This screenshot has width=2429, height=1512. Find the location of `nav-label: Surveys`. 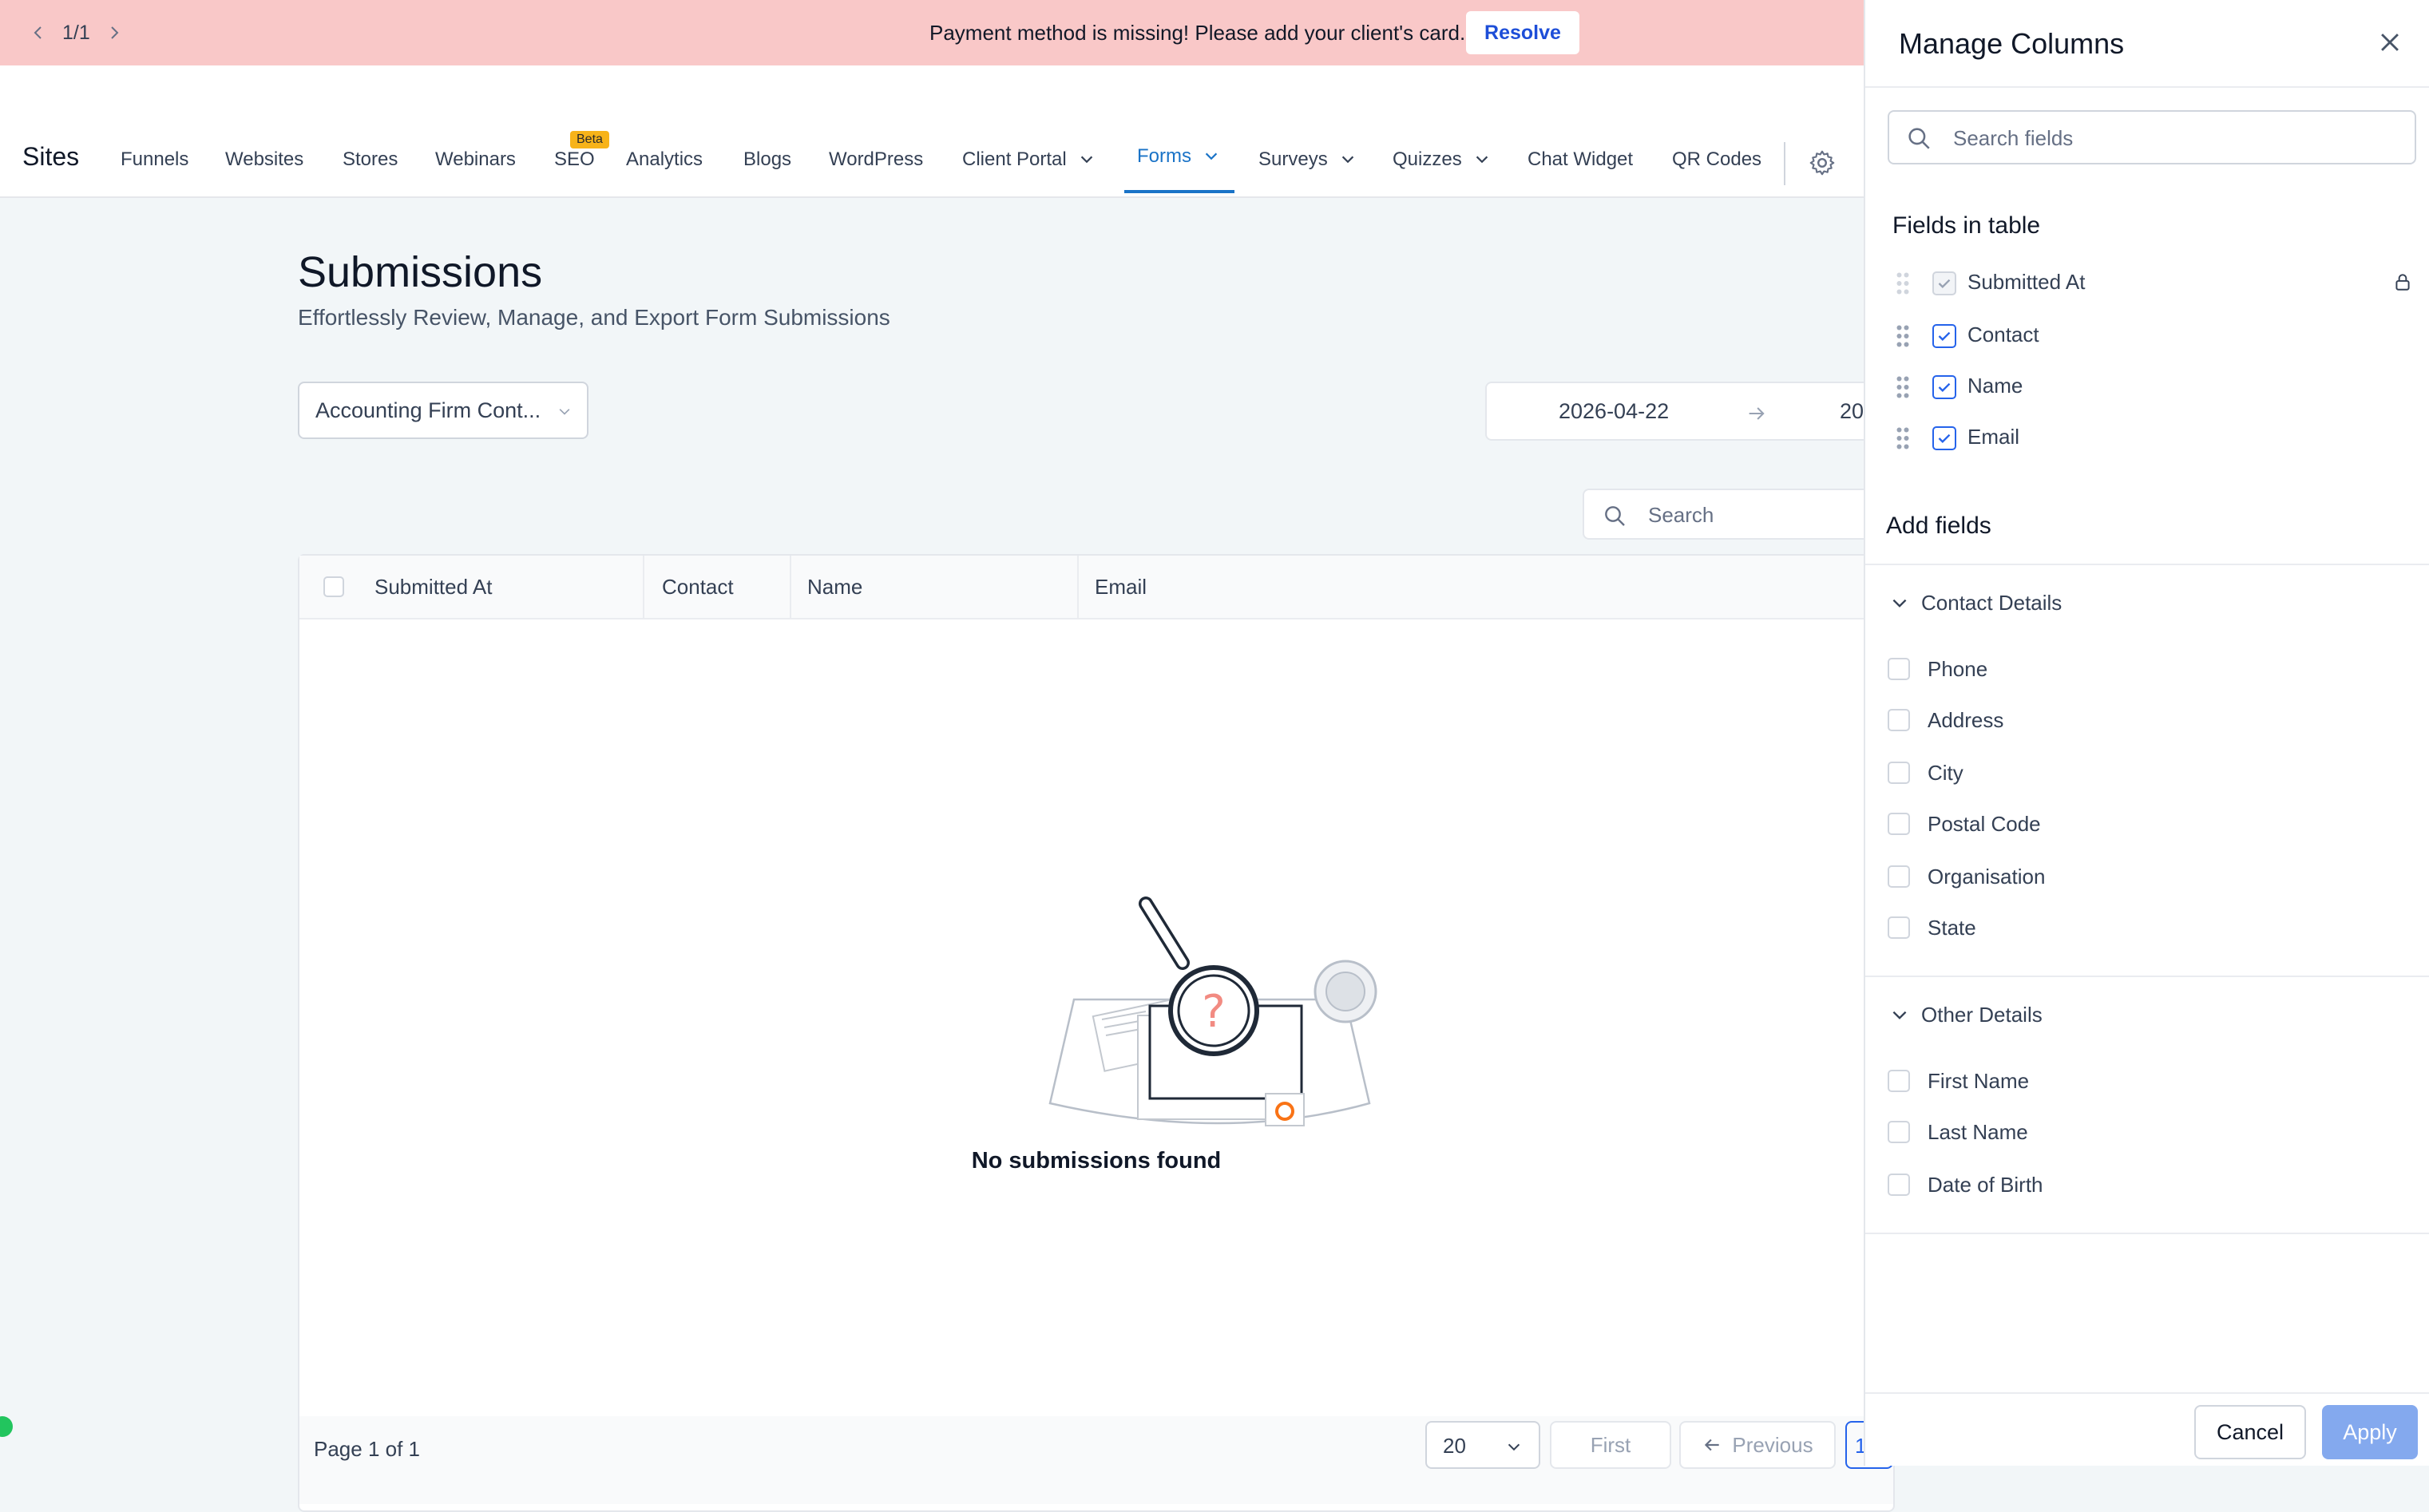

nav-label: Surveys is located at coordinates (1293, 159).